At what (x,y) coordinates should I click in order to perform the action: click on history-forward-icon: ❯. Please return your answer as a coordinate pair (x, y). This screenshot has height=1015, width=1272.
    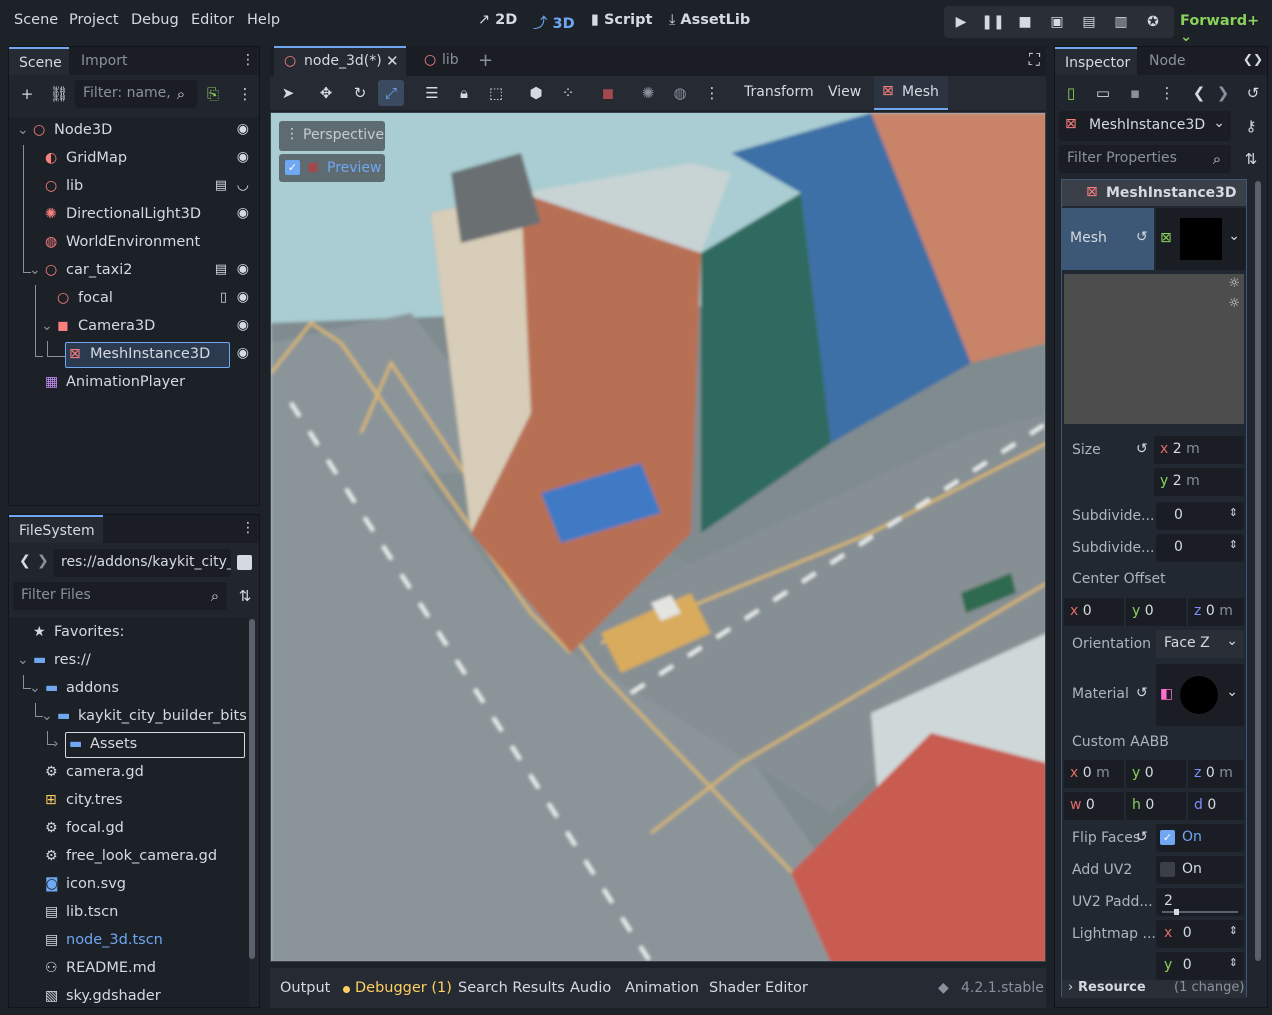
    Looking at the image, I should click on (1223, 93).